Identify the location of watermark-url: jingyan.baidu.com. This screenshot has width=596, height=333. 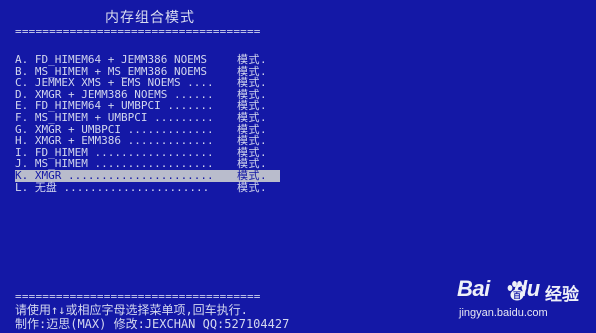
(503, 313).